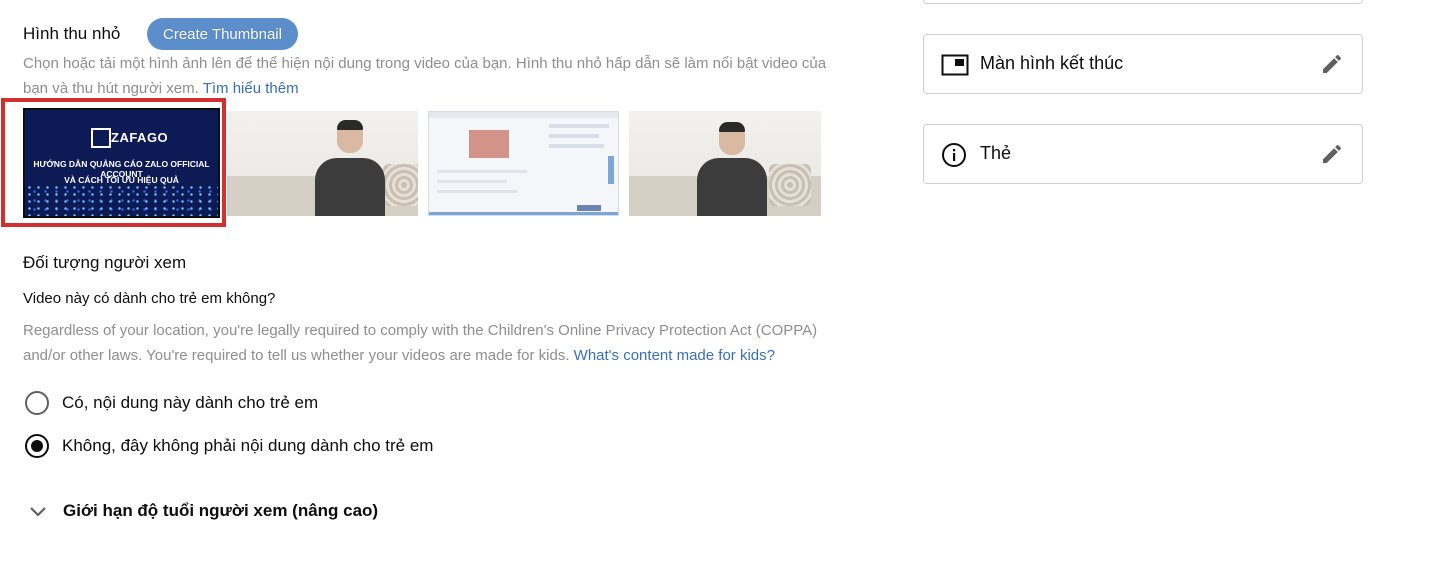 The height and width of the screenshot is (567, 1456). I want to click on audience-title: Đối tượng người xem, so click(105, 262).